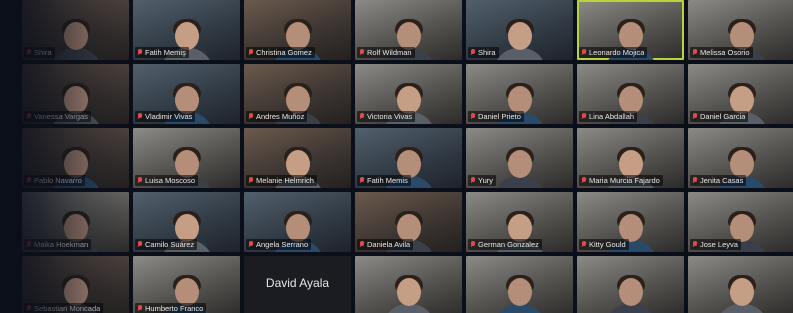  Describe the element at coordinates (722, 180) in the screenshot. I see `participant-name: Jenita Casas` at that location.